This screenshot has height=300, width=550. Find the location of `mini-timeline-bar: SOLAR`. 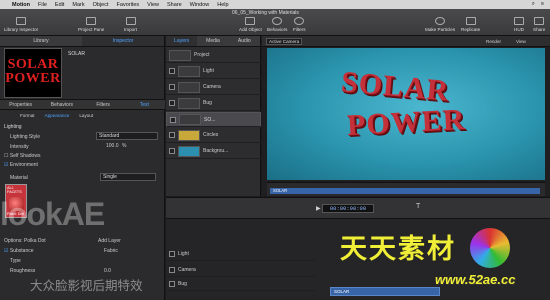

mini-timeline-bar: SOLAR is located at coordinates (405, 191).